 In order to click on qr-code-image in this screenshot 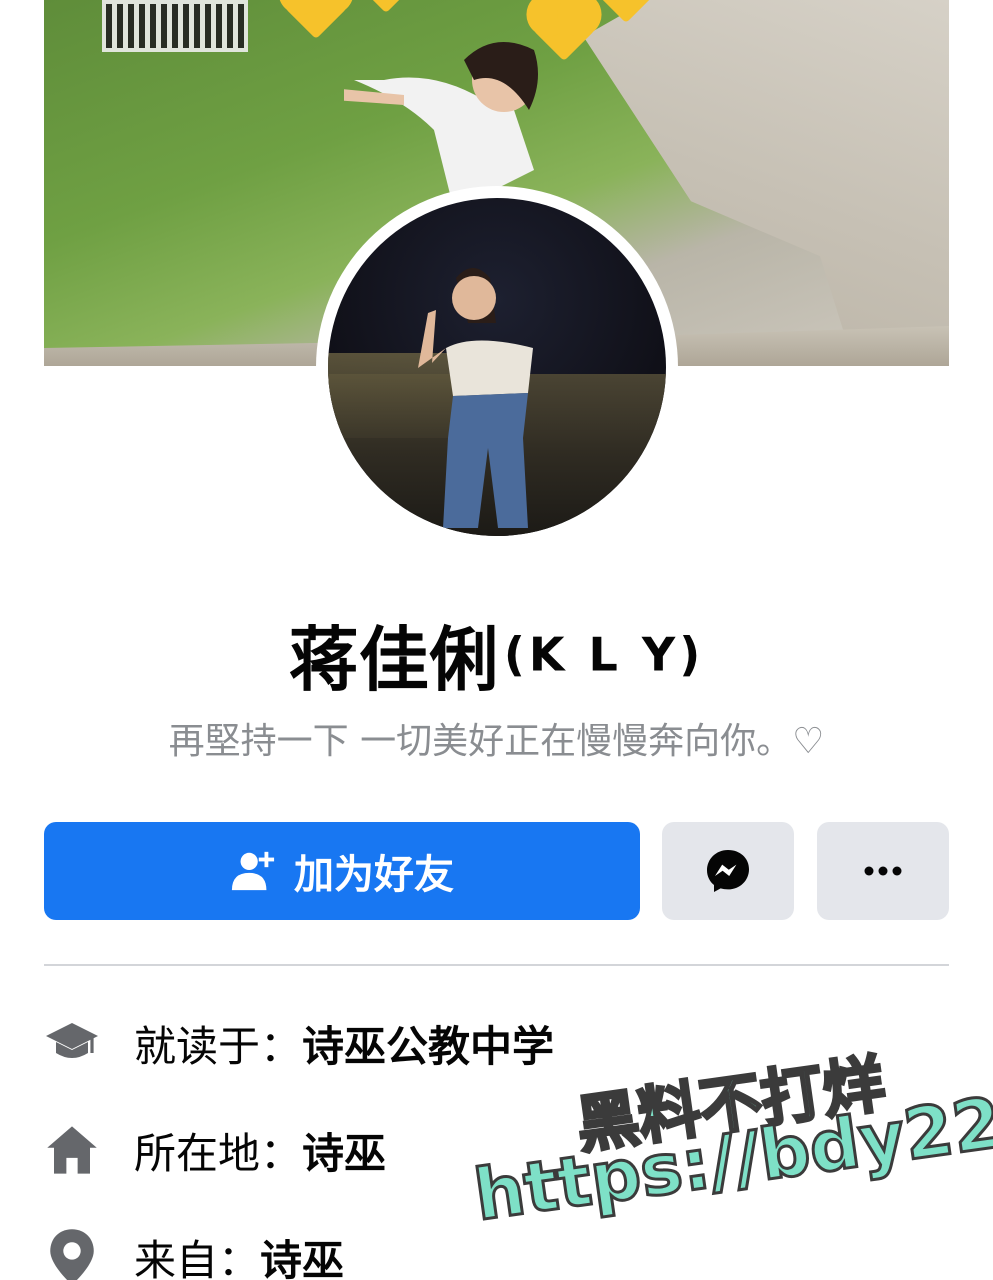, I will do `click(175, 26)`.